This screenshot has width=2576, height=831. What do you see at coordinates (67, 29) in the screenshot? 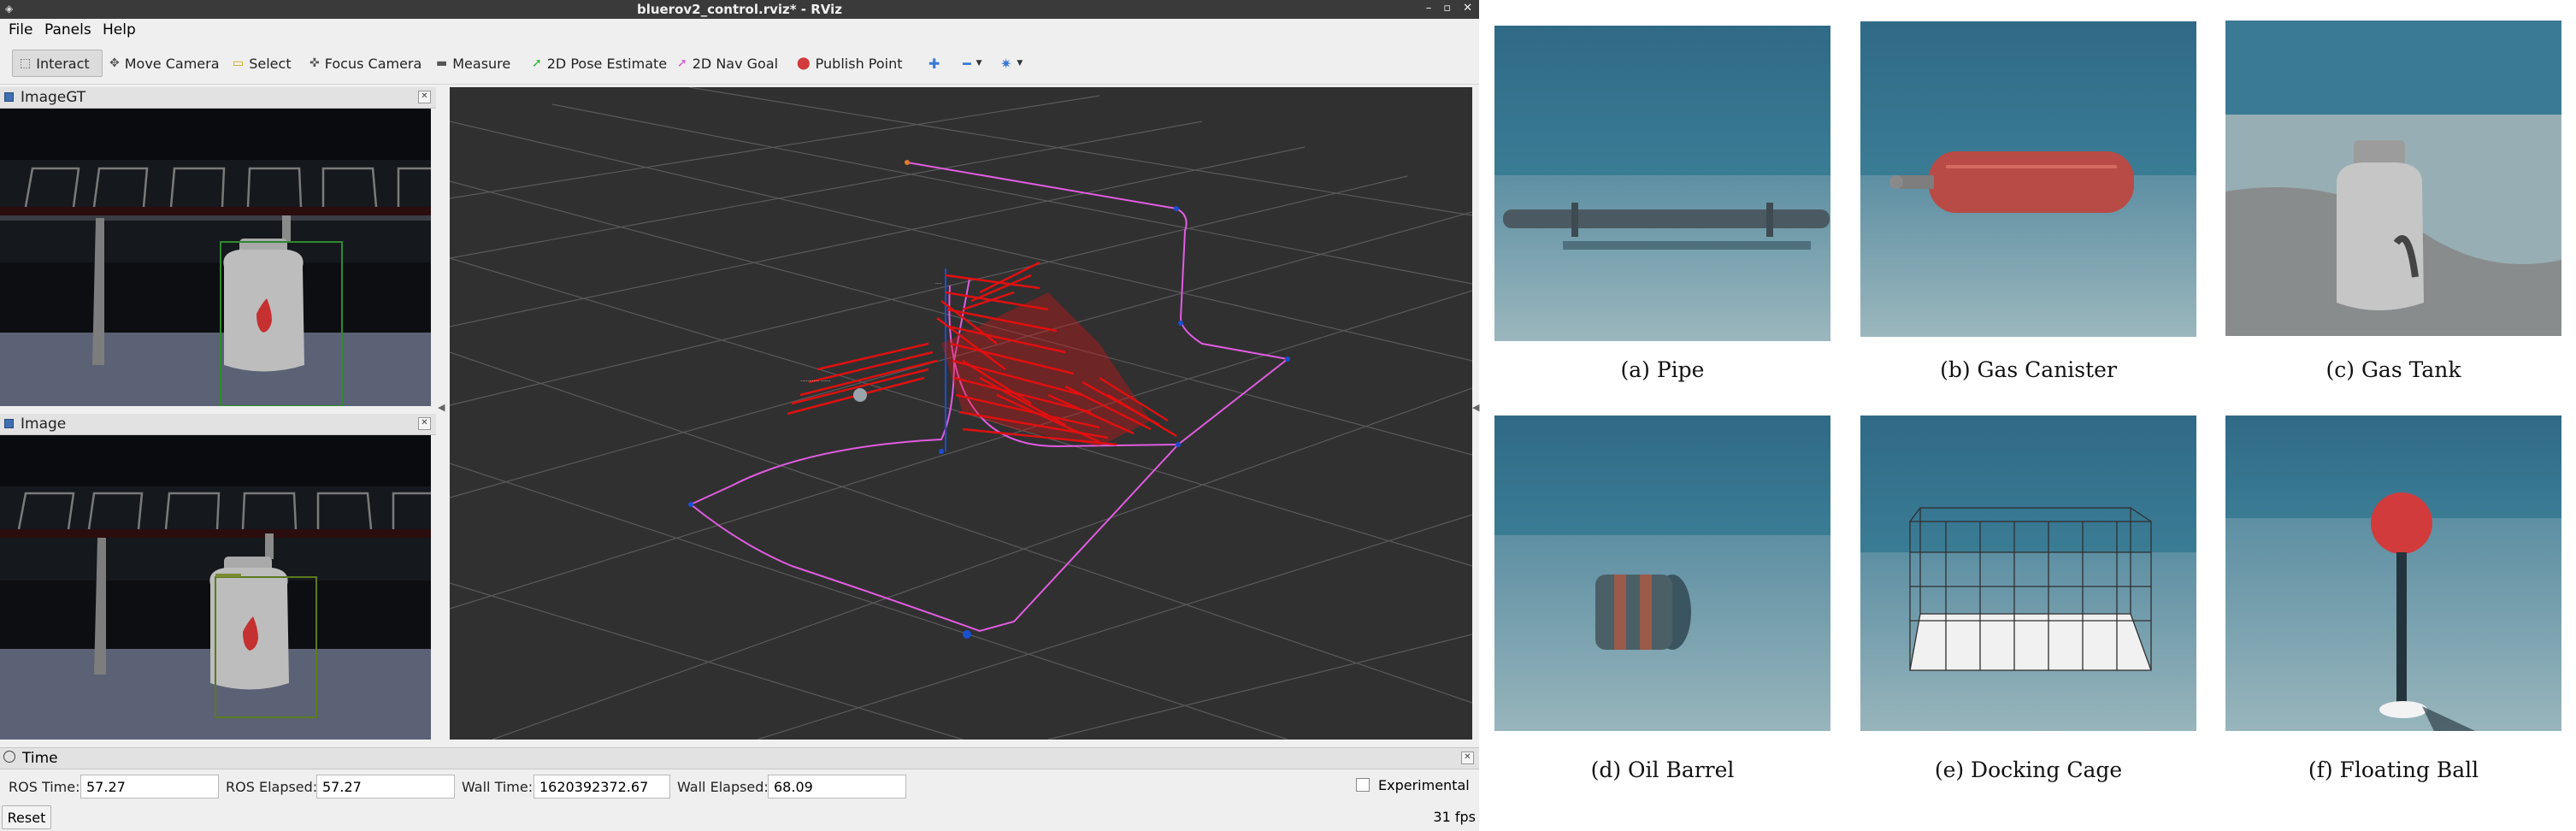
I see `menu-panels: Panels` at bounding box center [67, 29].